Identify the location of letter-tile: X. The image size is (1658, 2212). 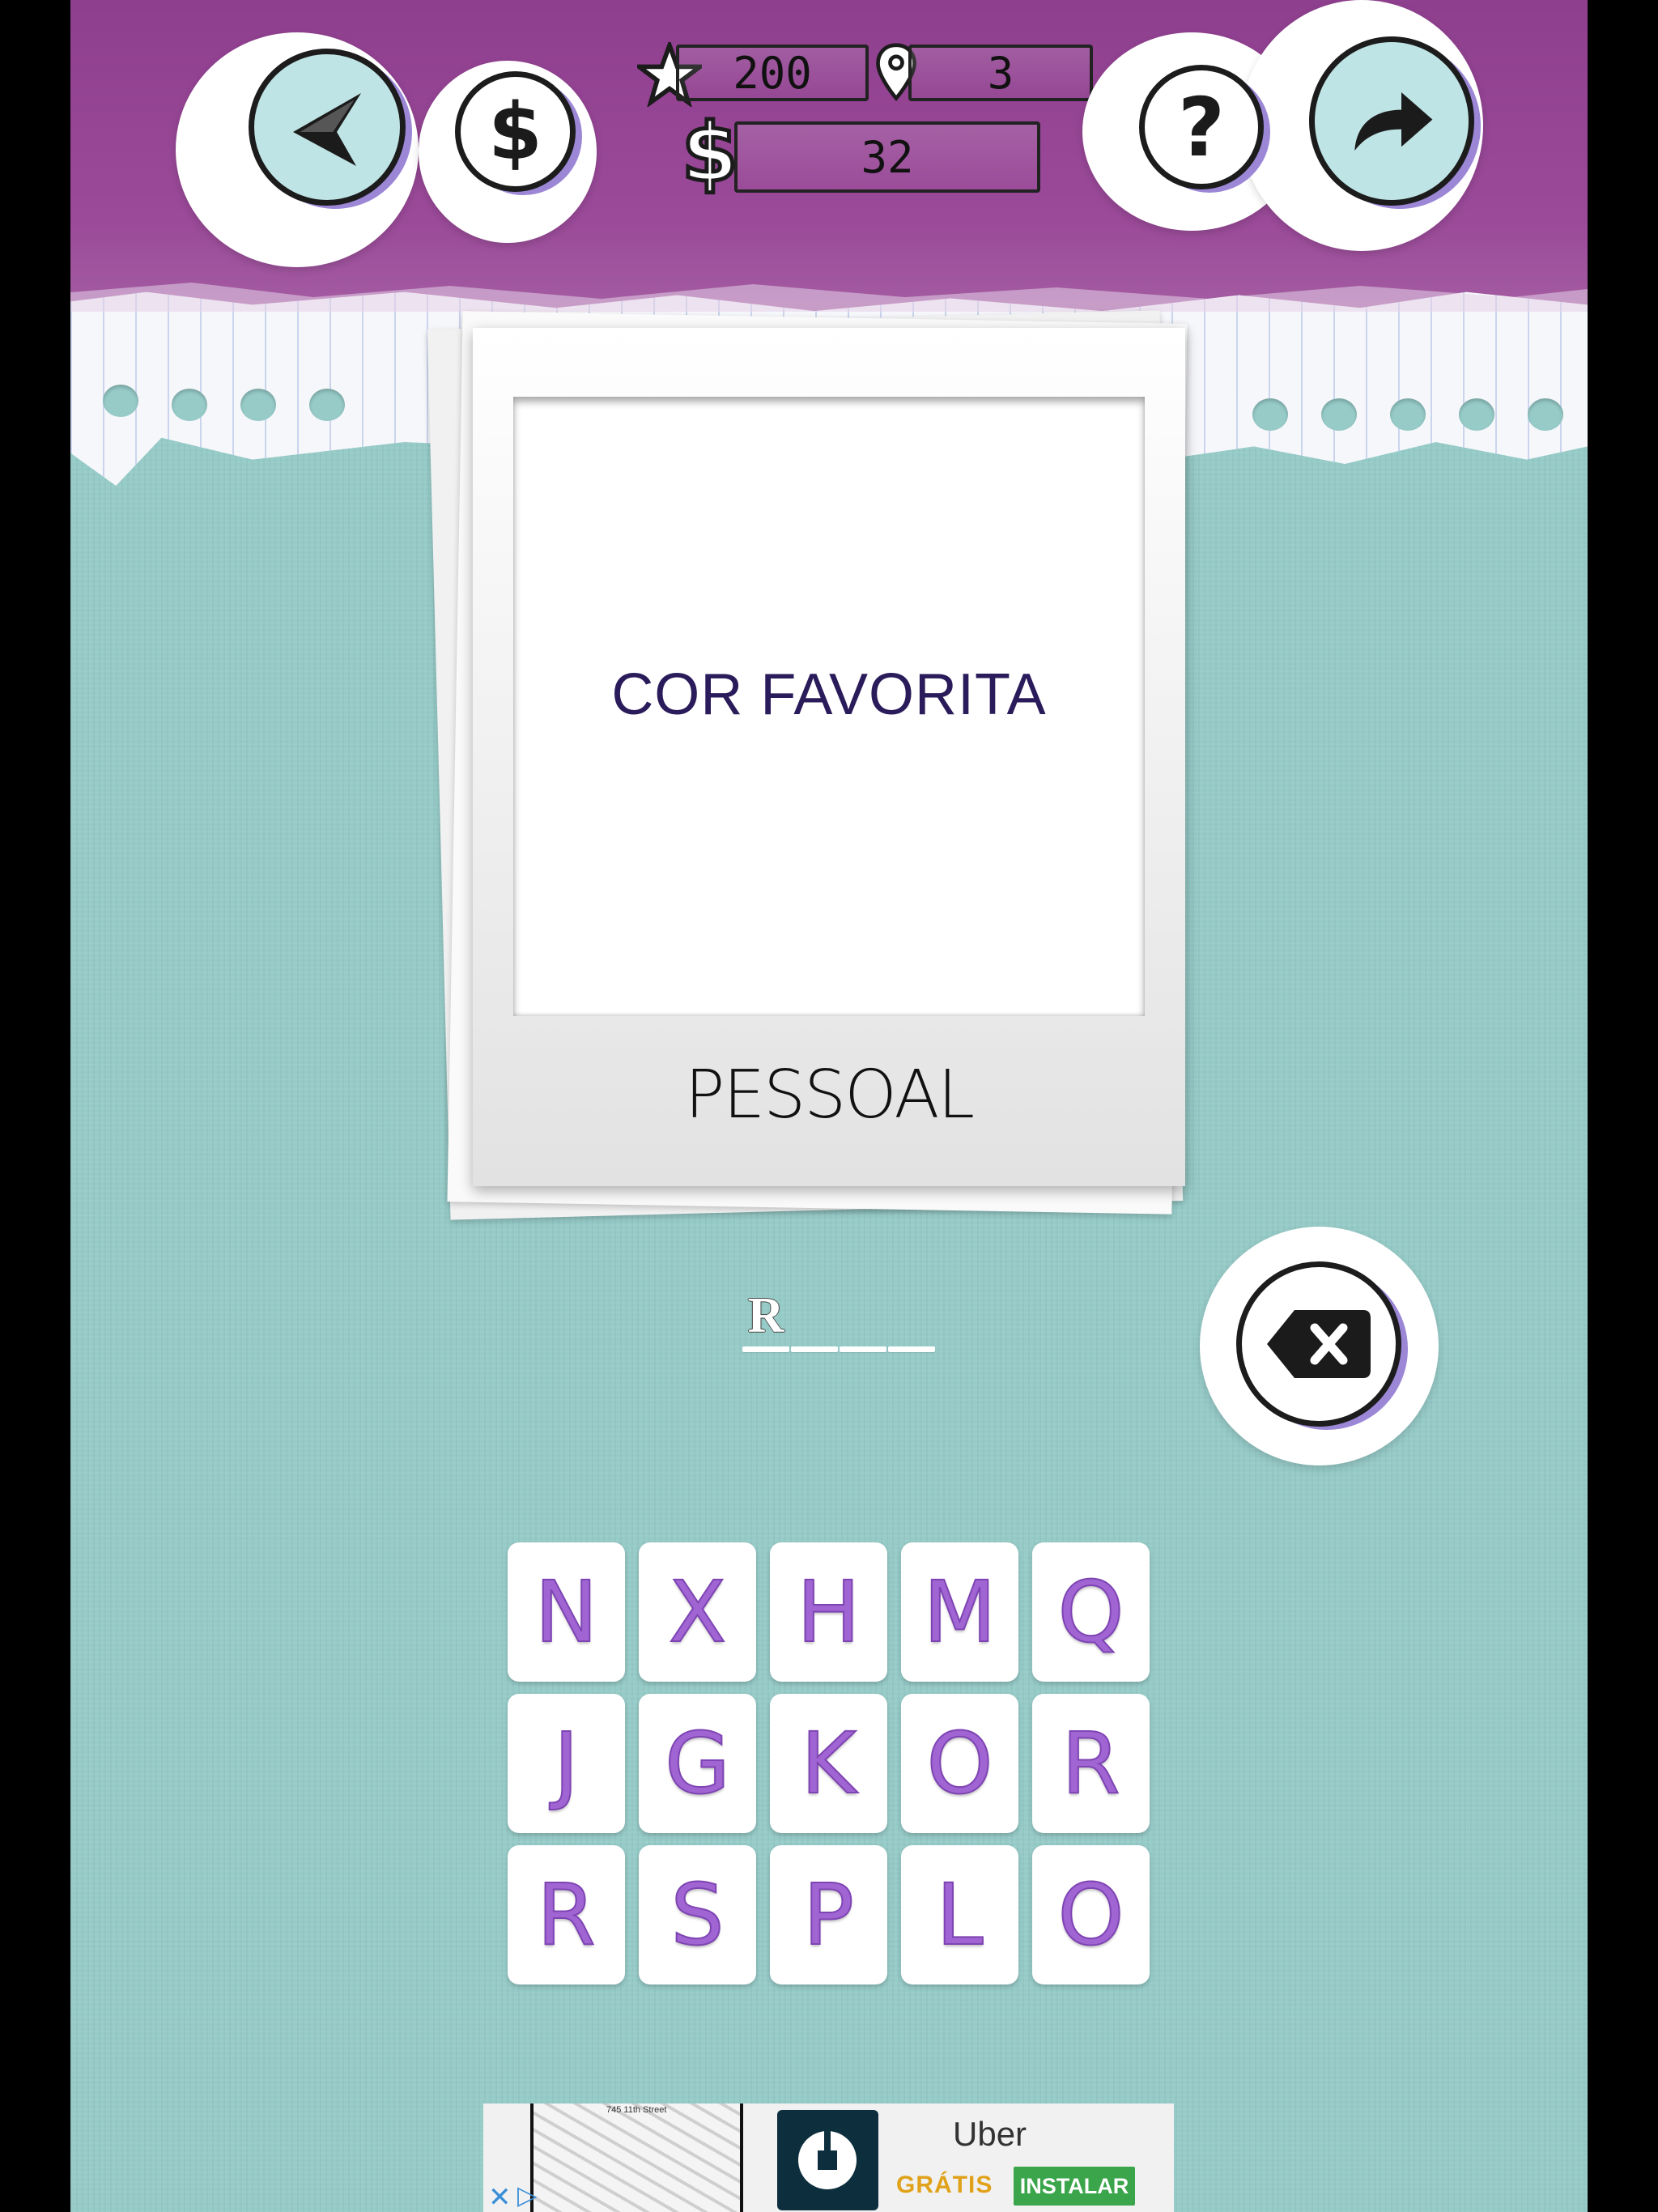
(697, 1612).